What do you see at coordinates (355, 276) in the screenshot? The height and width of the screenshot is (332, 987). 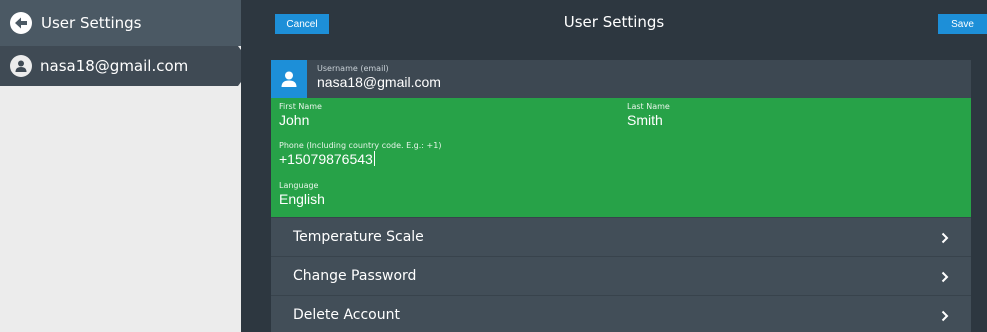 I see `change-password-label: Change Password` at bounding box center [355, 276].